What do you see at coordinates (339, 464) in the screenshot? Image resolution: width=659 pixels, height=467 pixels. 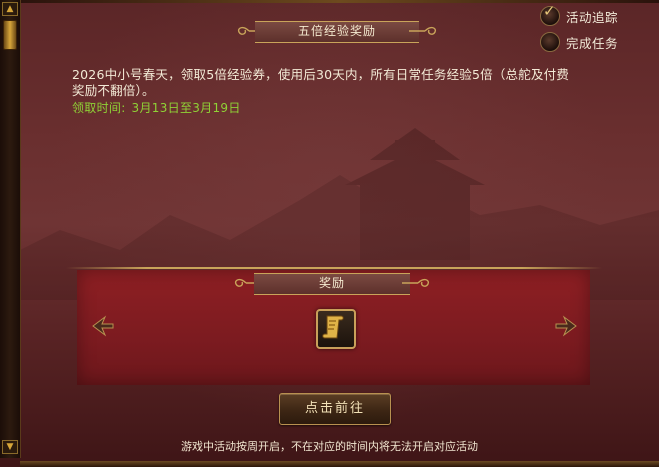 I see `bottom-frame-trim` at bounding box center [339, 464].